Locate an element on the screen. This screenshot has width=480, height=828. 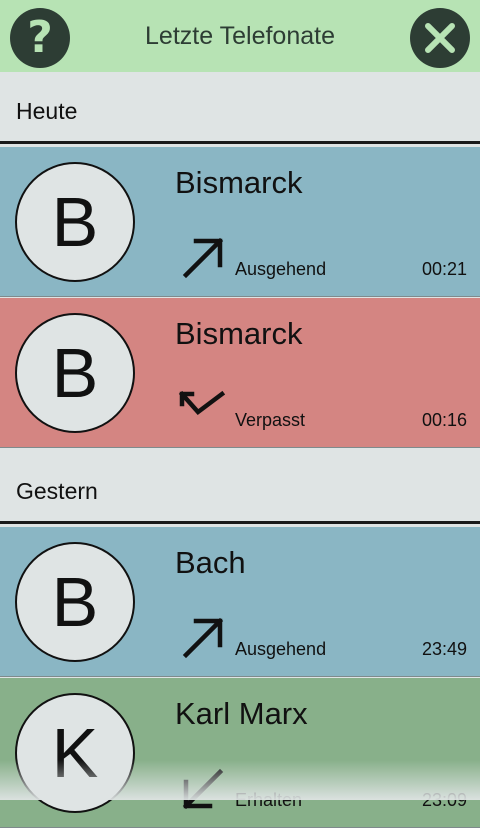
close-x-icon is located at coordinates (440, 38).